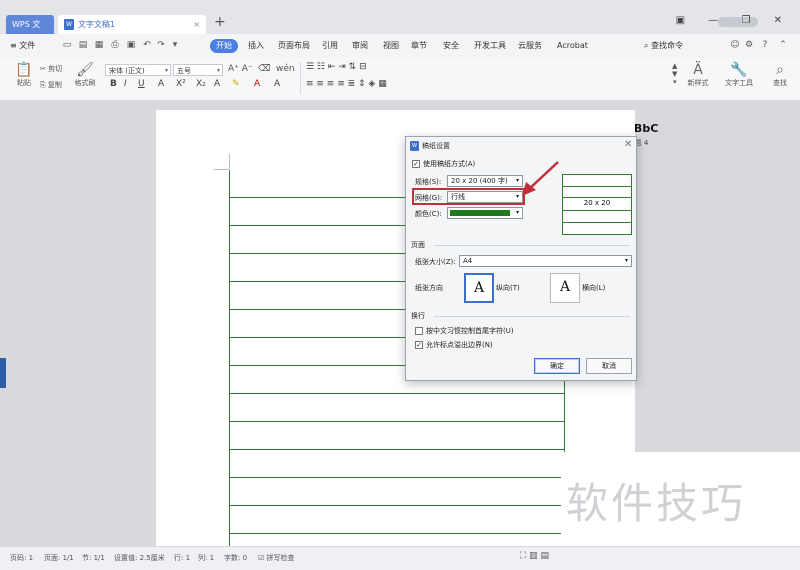 The width and height of the screenshot is (800, 570). I want to click on portrait-option: A, so click(479, 288).